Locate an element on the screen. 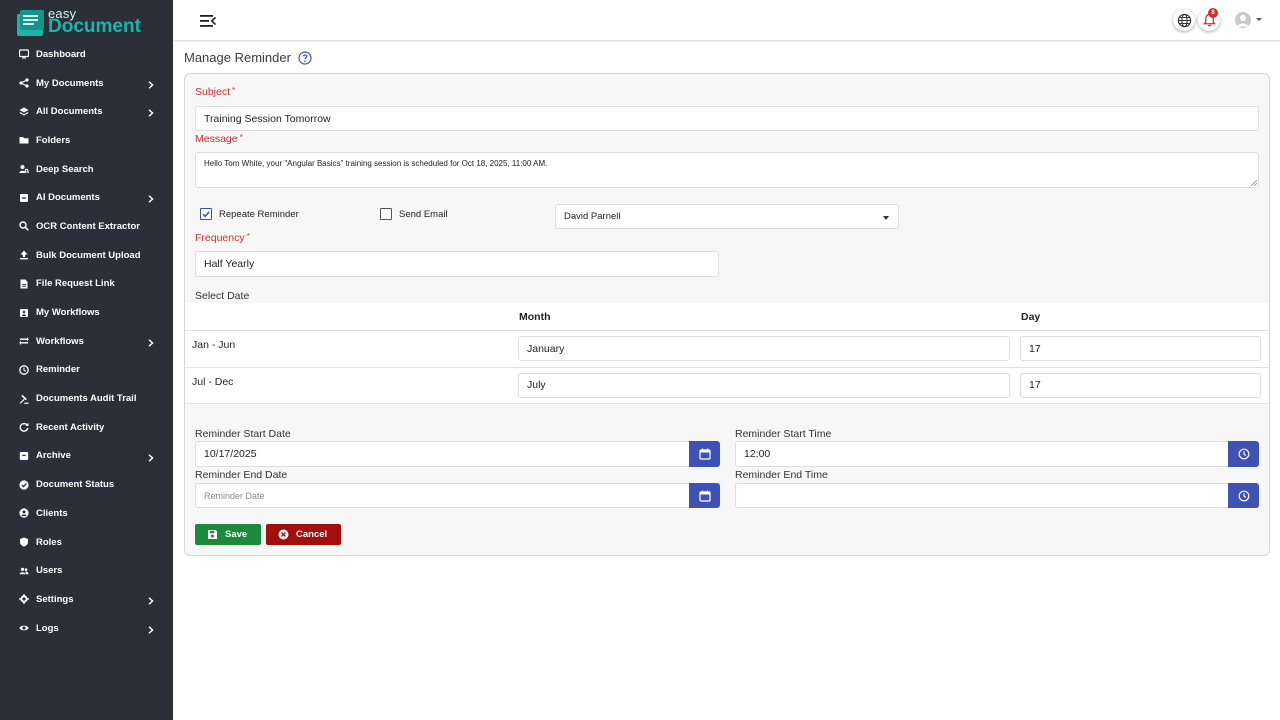 Image resolution: width=1280 pixels, height=720 pixels. month-input: July is located at coordinates (764, 385).